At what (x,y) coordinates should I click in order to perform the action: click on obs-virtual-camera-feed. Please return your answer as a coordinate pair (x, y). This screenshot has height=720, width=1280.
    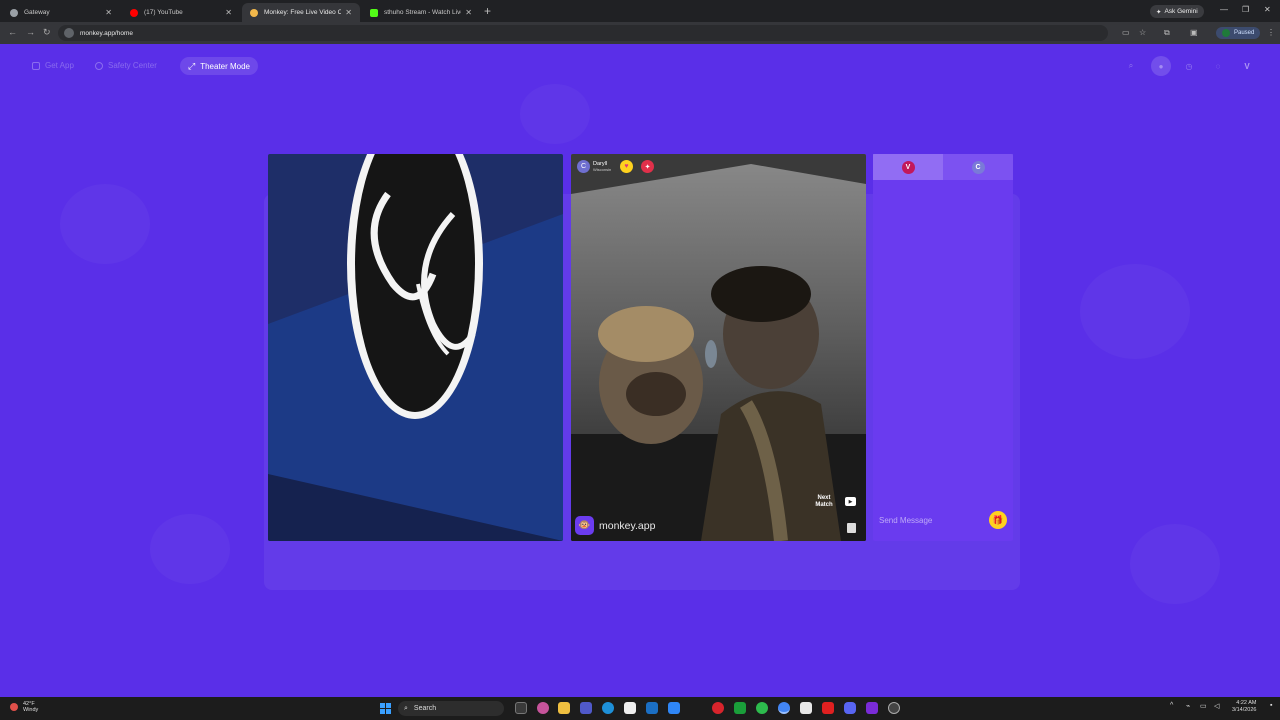
    Looking at the image, I should click on (415, 347).